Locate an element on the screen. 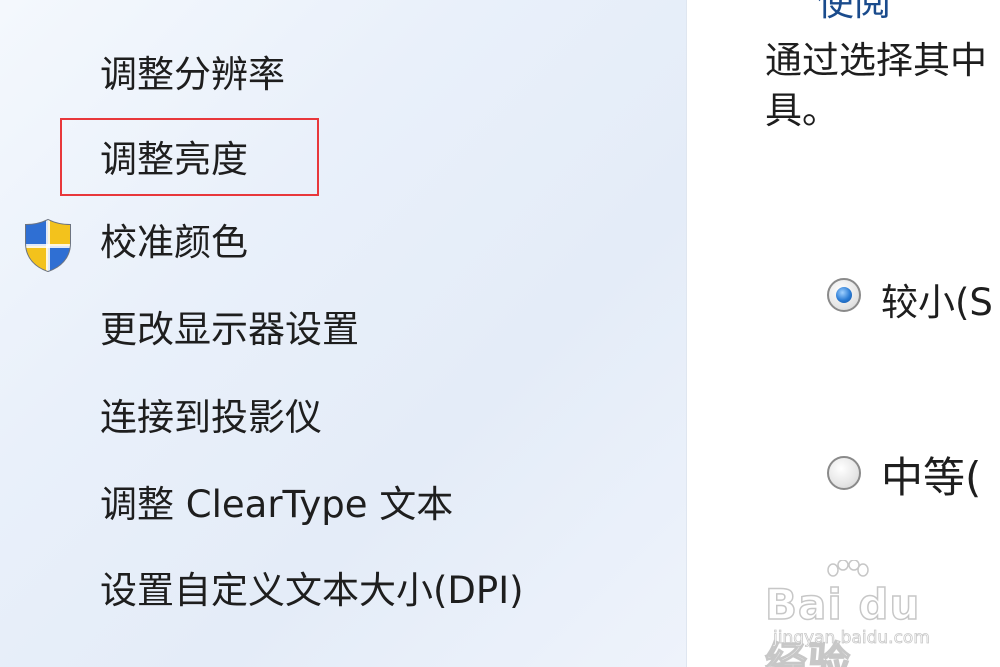  page-heading: 使阅 is located at coordinates (854, 12).